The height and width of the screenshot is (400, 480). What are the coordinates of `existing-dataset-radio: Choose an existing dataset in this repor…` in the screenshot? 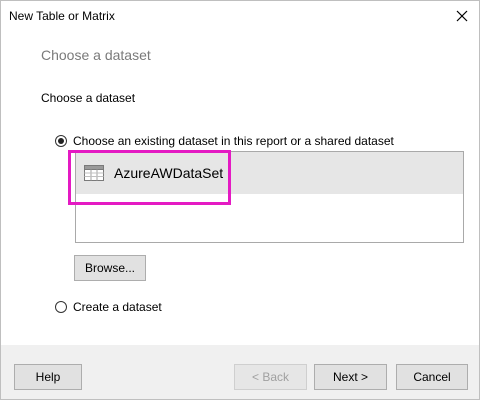 It's located at (224, 141).